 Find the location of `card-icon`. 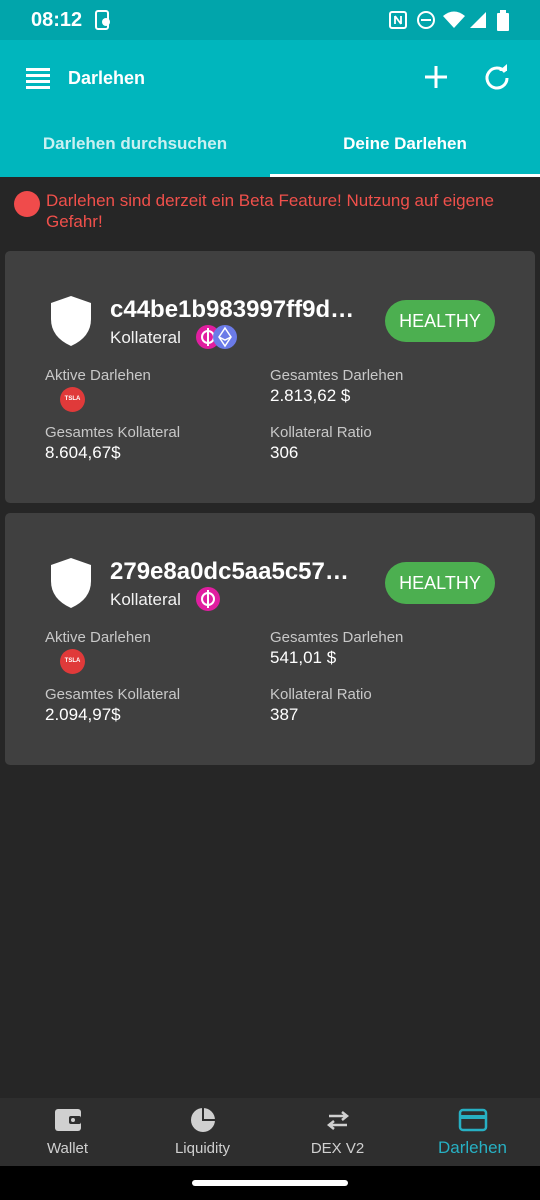

card-icon is located at coordinates (473, 1120).